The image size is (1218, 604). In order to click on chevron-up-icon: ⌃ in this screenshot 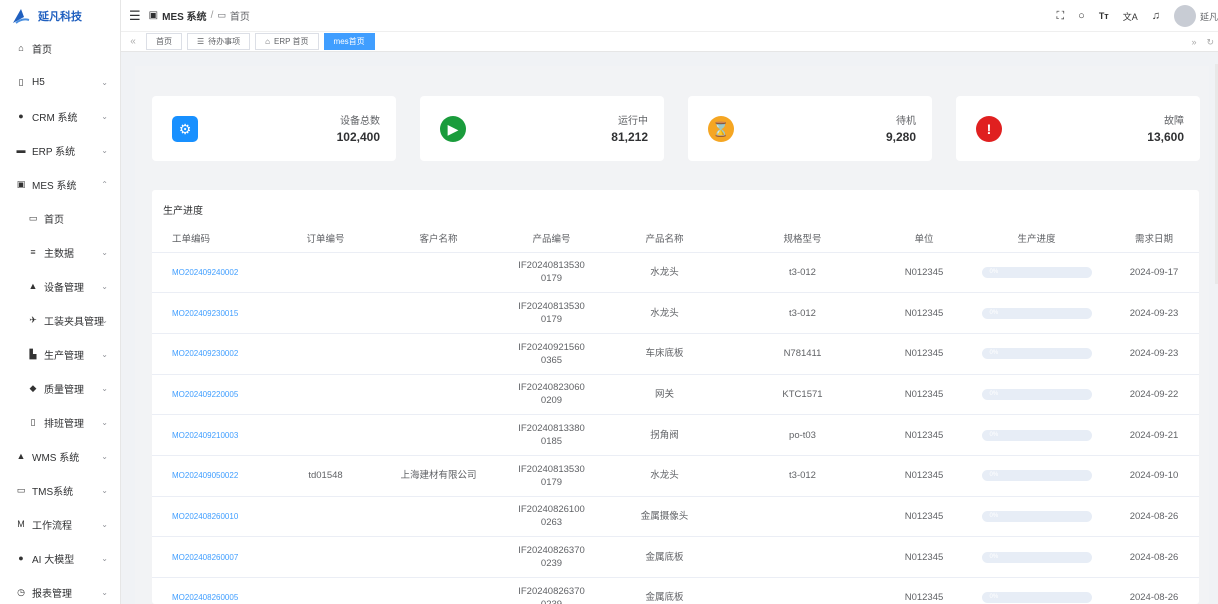, I will do `click(104, 184)`.